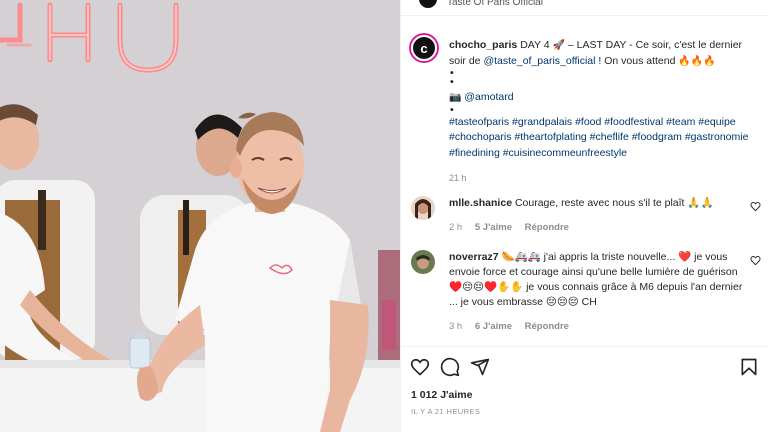 The height and width of the screenshot is (432, 768). I want to click on share-icon, so click(480, 367).